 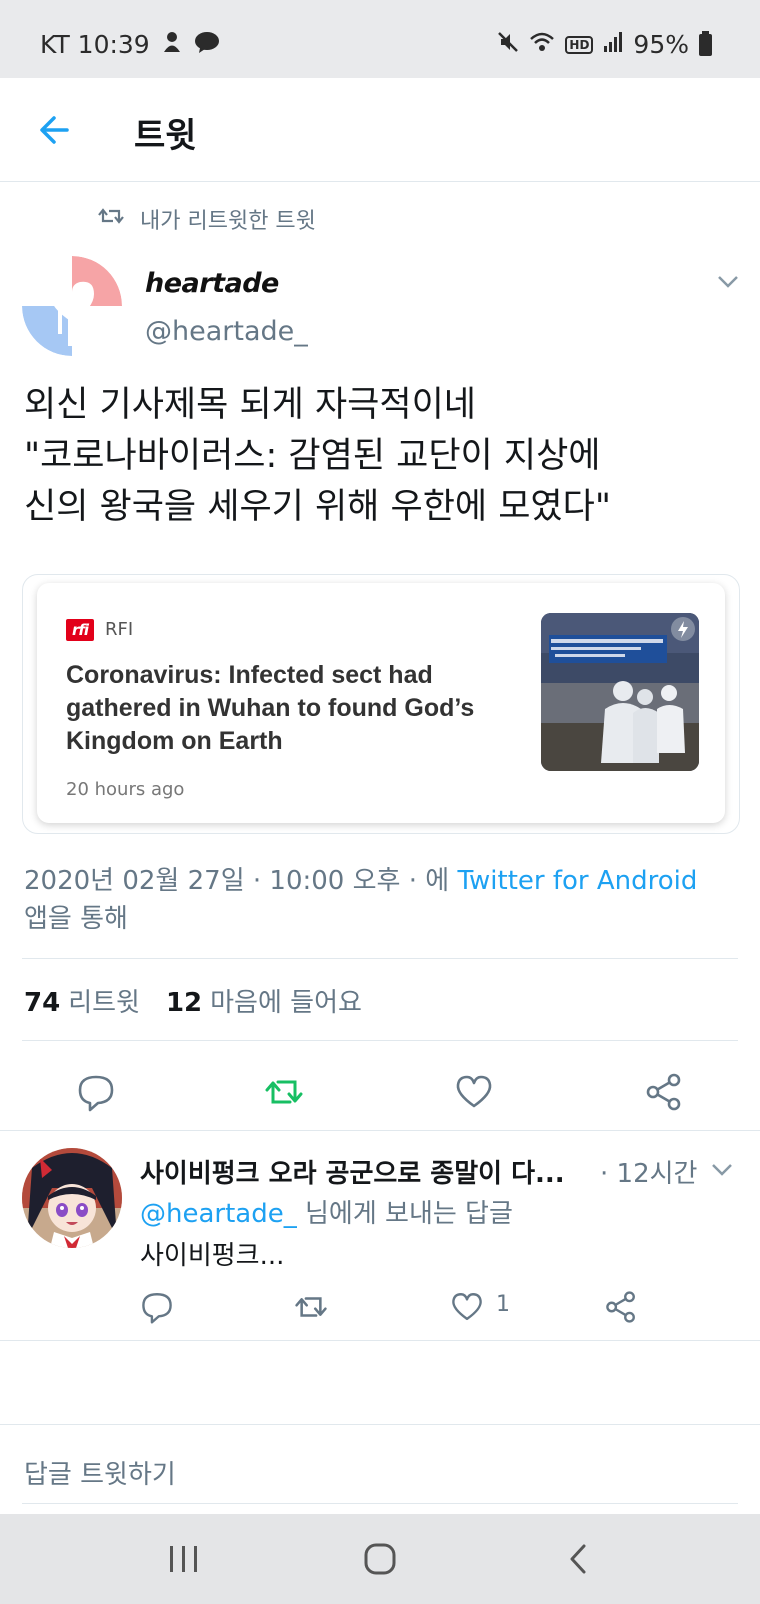 What do you see at coordinates (250, 405) in the screenshot?
I see `tweet-text-line: 외신 기사제목 되게 자극적이네` at bounding box center [250, 405].